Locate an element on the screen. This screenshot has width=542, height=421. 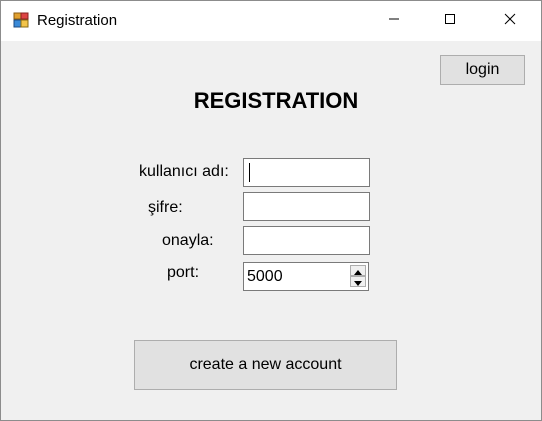
text-caret is located at coordinates (249, 172).